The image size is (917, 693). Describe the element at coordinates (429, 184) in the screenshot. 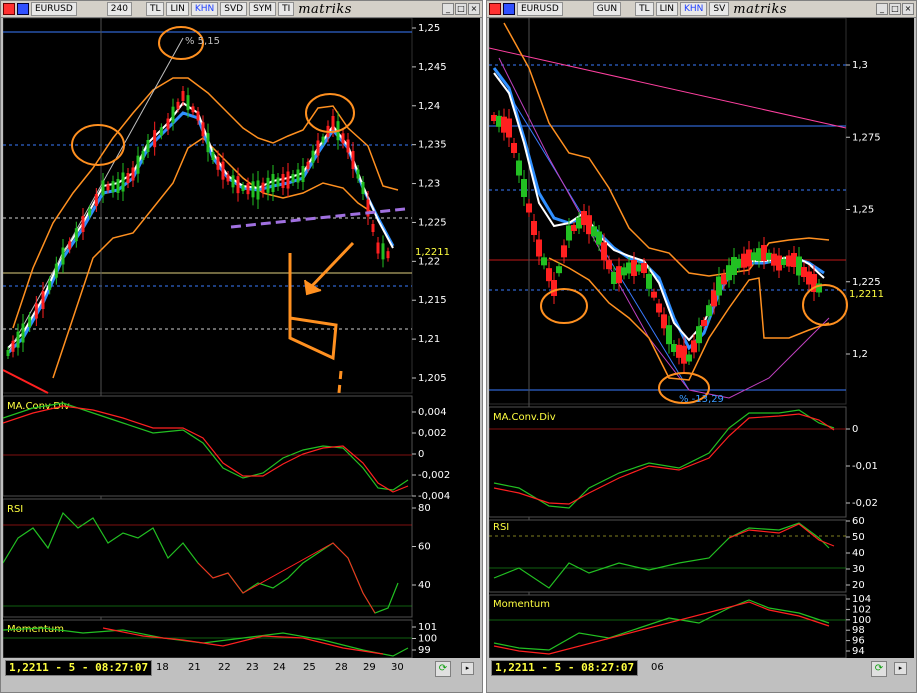

I see `axis-tick-label: 1,23` at that location.